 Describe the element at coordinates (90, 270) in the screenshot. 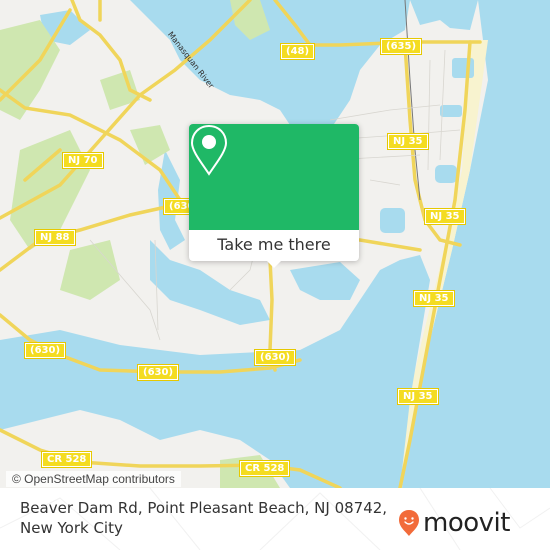

I see `park` at that location.